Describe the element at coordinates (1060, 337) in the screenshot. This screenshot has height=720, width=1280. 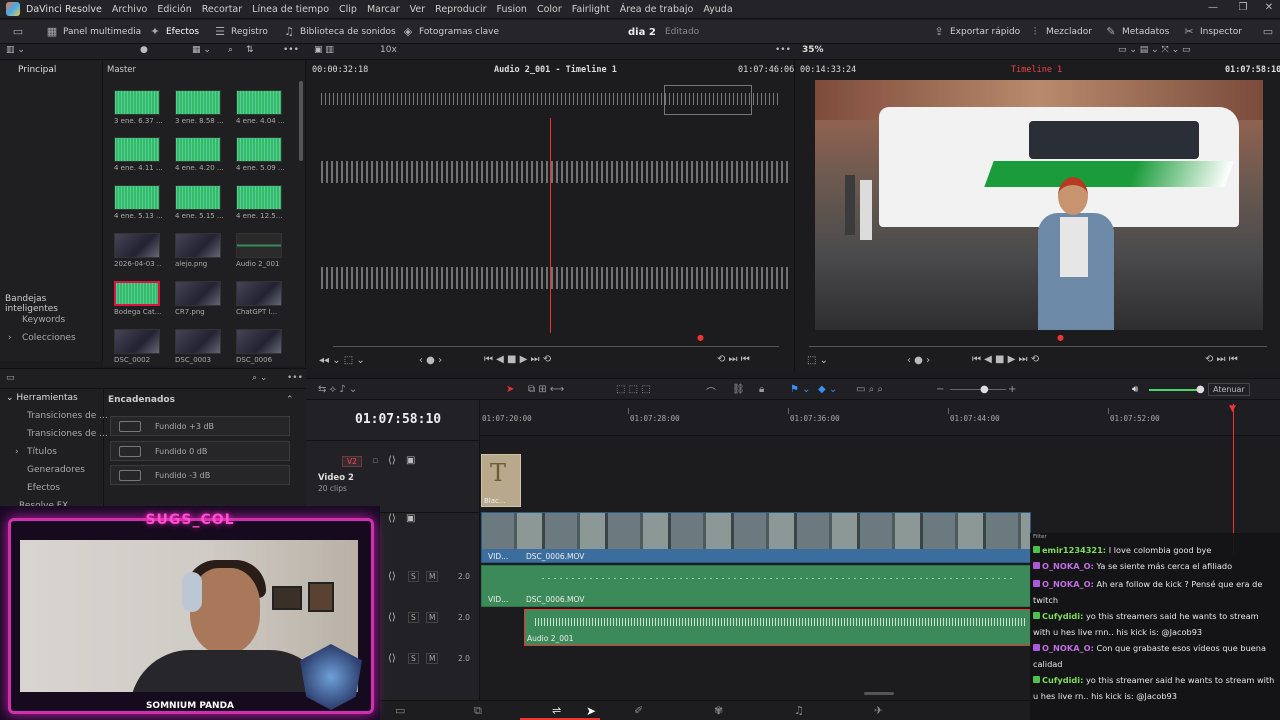
I see `program-scrubber-head: ●` at that location.